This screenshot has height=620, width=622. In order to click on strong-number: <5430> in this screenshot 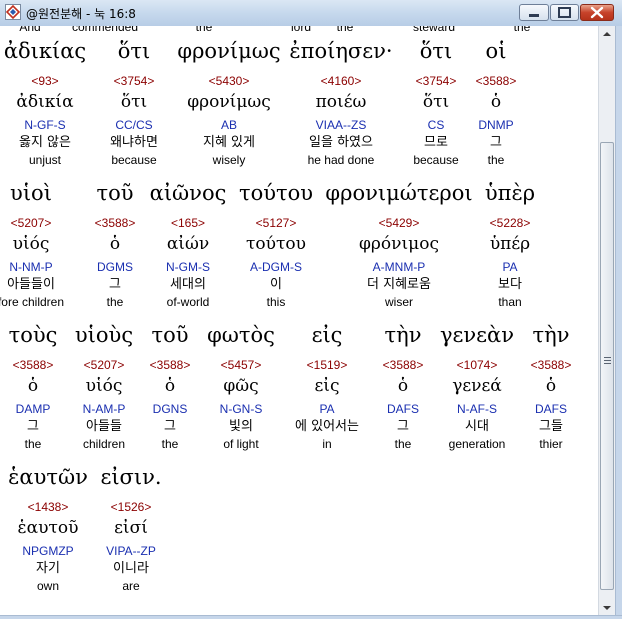, I will do `click(229, 81)`.